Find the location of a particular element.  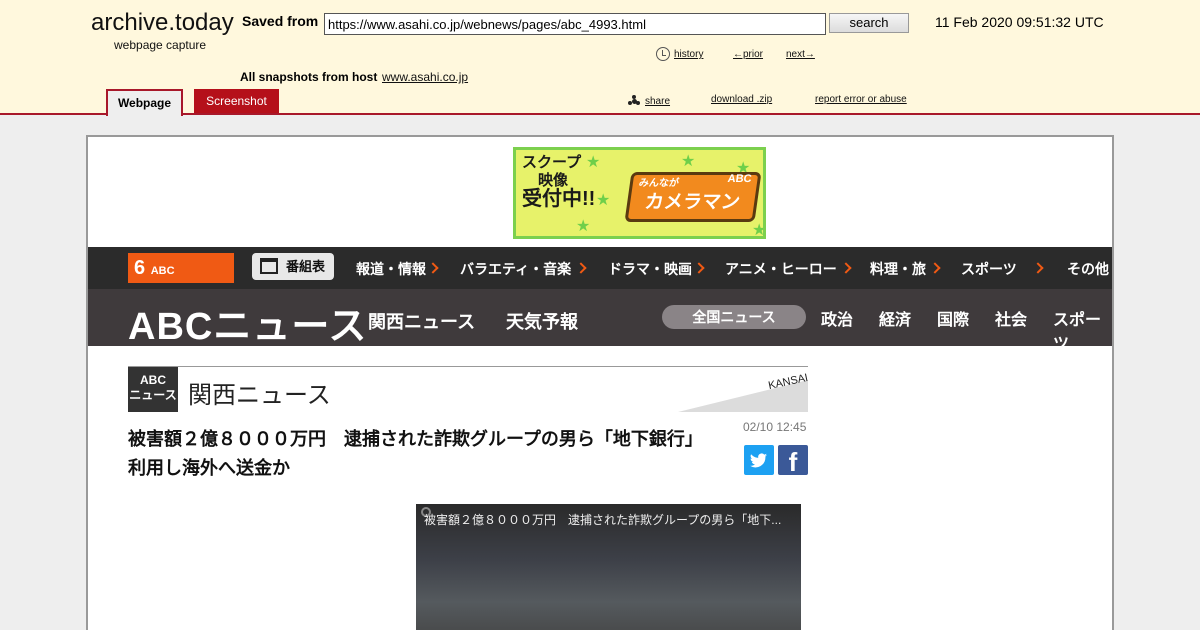

nav-news-info: 報道・情報 is located at coordinates (391, 269).